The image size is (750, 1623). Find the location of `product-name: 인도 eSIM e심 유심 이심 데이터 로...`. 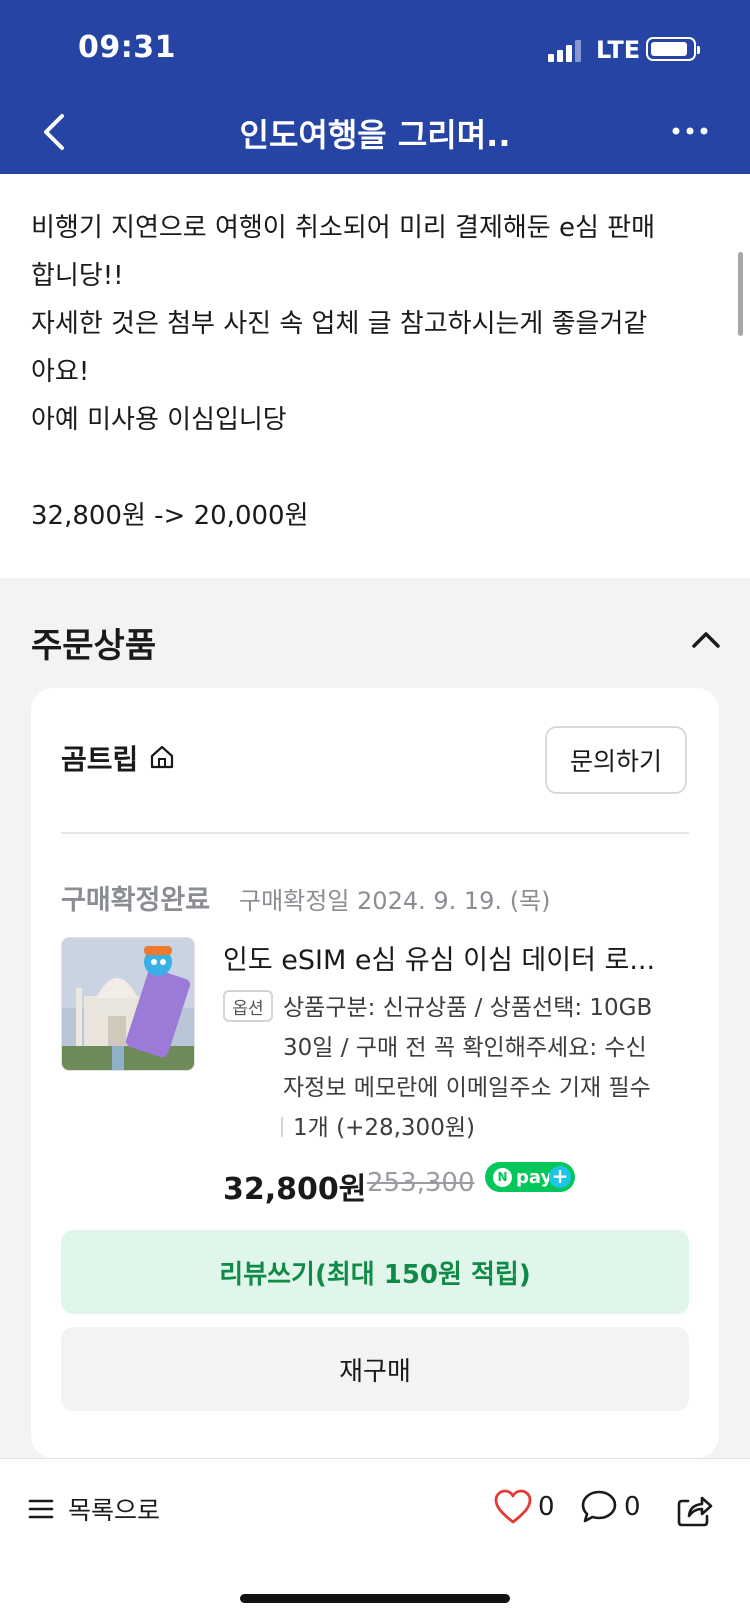

product-name: 인도 eSIM e심 유심 이심 데이터 로... is located at coordinates (458, 957).